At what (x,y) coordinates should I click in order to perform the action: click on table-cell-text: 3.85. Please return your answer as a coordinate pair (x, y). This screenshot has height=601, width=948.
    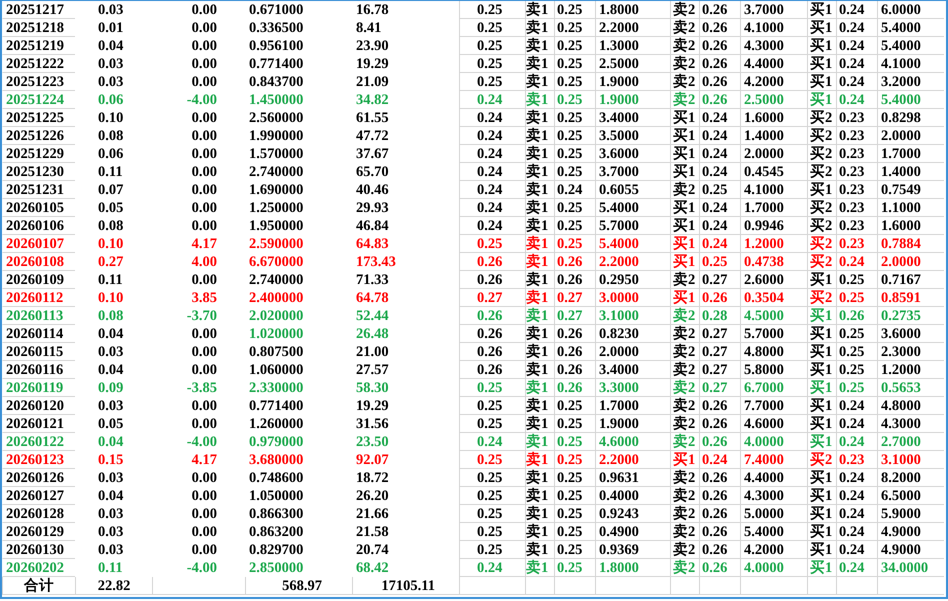
    Looking at the image, I should click on (204, 298).